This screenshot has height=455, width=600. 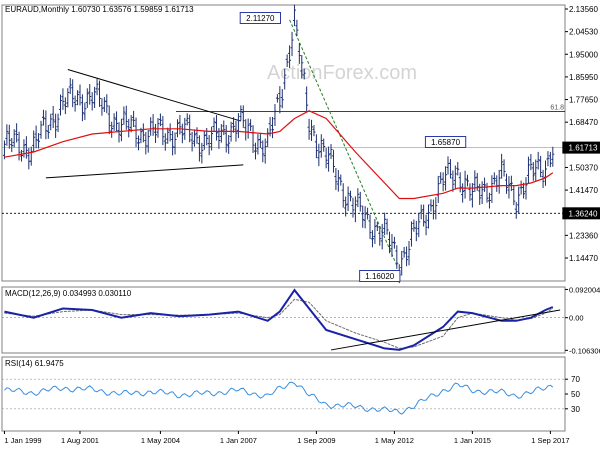 I want to click on x-tick-label: 1 Aug 2001, so click(x=80, y=440).